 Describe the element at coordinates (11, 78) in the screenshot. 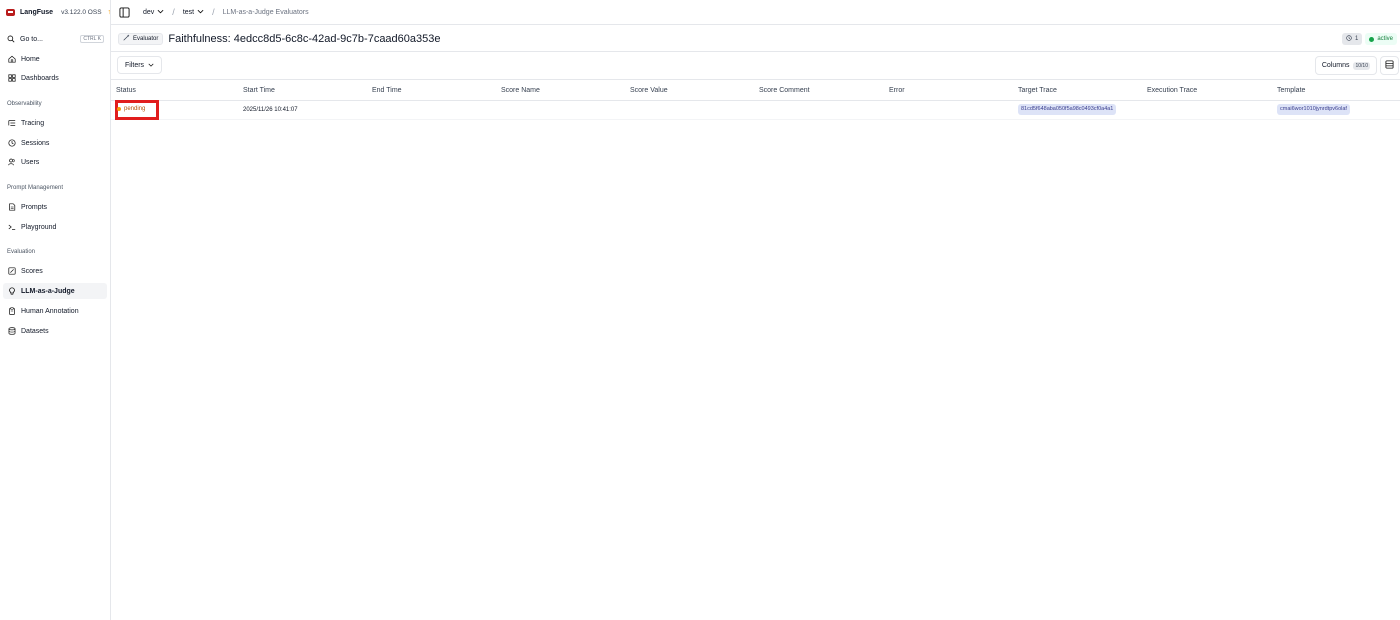

I see `dashboard-icon` at that location.